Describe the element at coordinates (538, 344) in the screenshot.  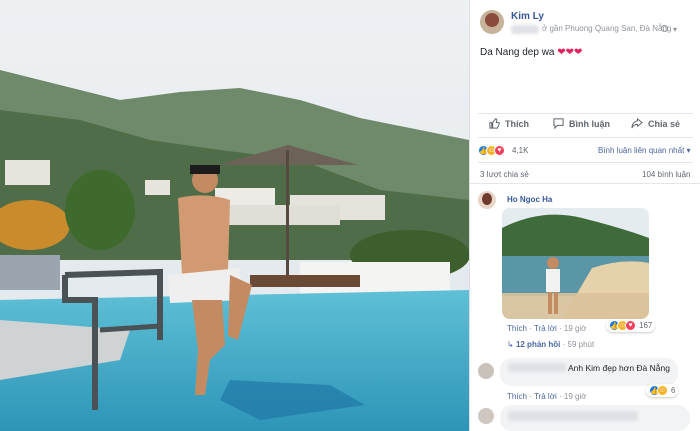
I see `replies-link: 12 phản hồi` at that location.